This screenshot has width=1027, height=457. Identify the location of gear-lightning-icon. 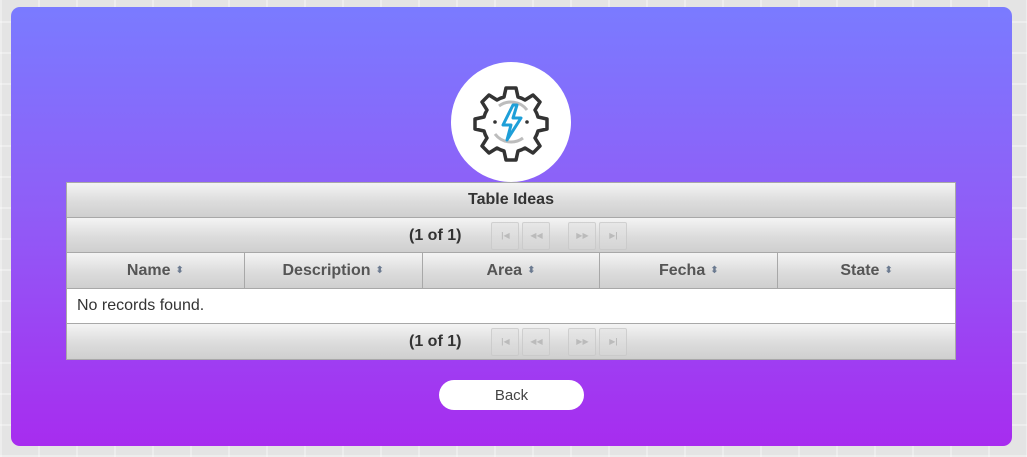
(511, 124).